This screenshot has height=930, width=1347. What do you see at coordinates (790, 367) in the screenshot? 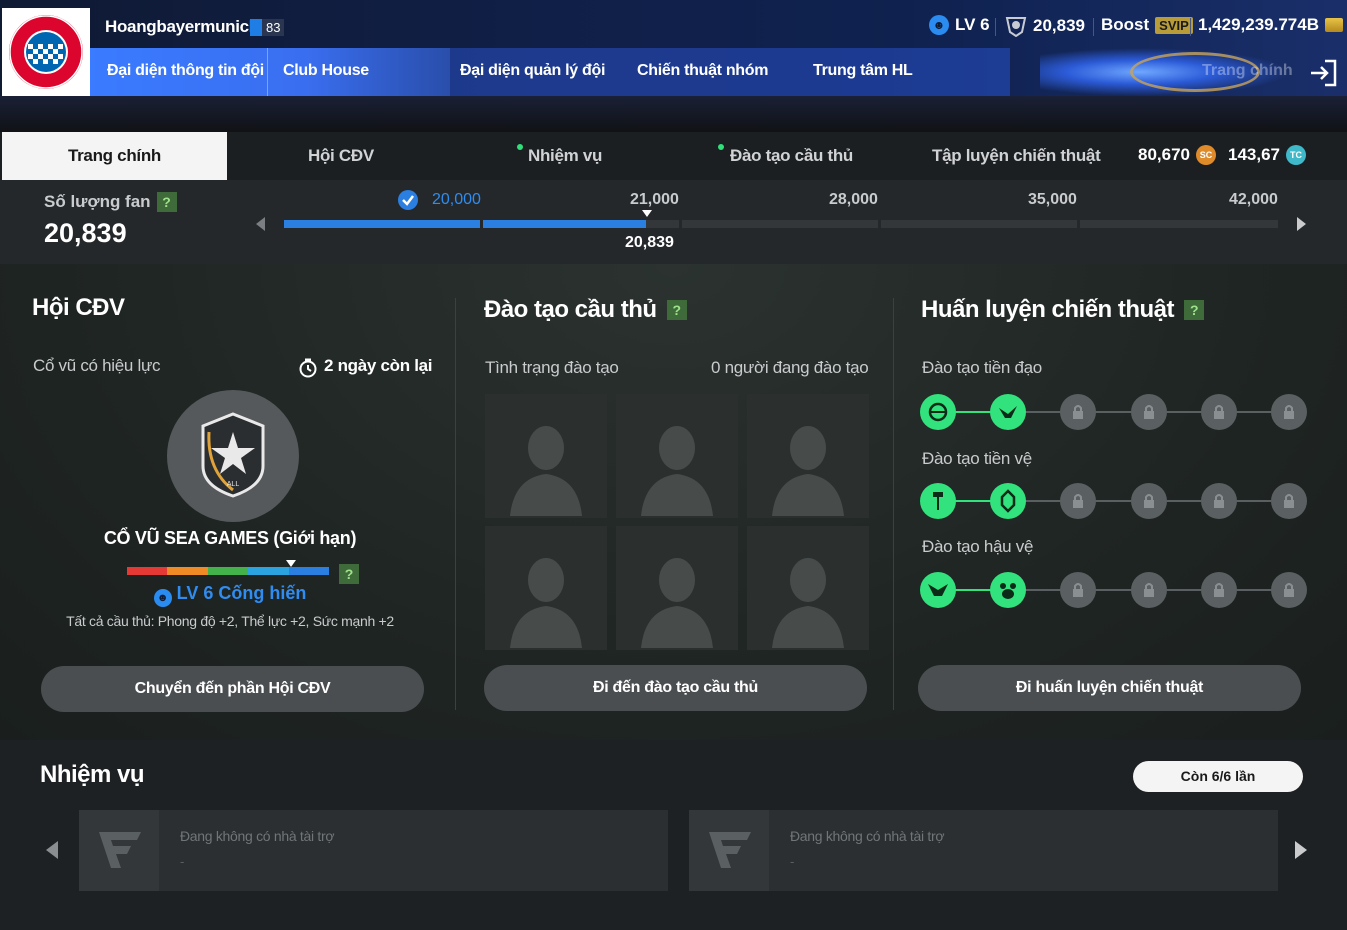
I see `training-status-value: 0 người đang đào tạo` at bounding box center [790, 367].